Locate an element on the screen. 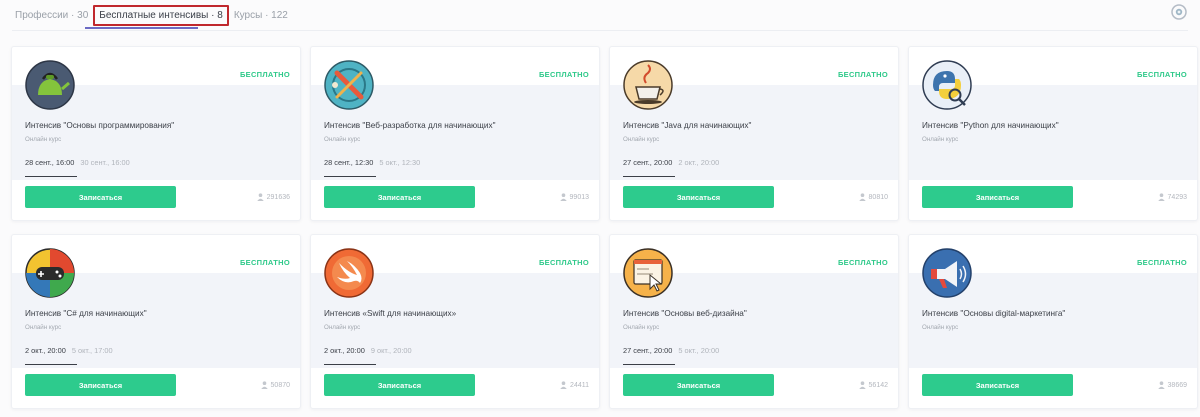 This screenshot has height=417, width=1200. count-value: 291636 is located at coordinates (278, 197).